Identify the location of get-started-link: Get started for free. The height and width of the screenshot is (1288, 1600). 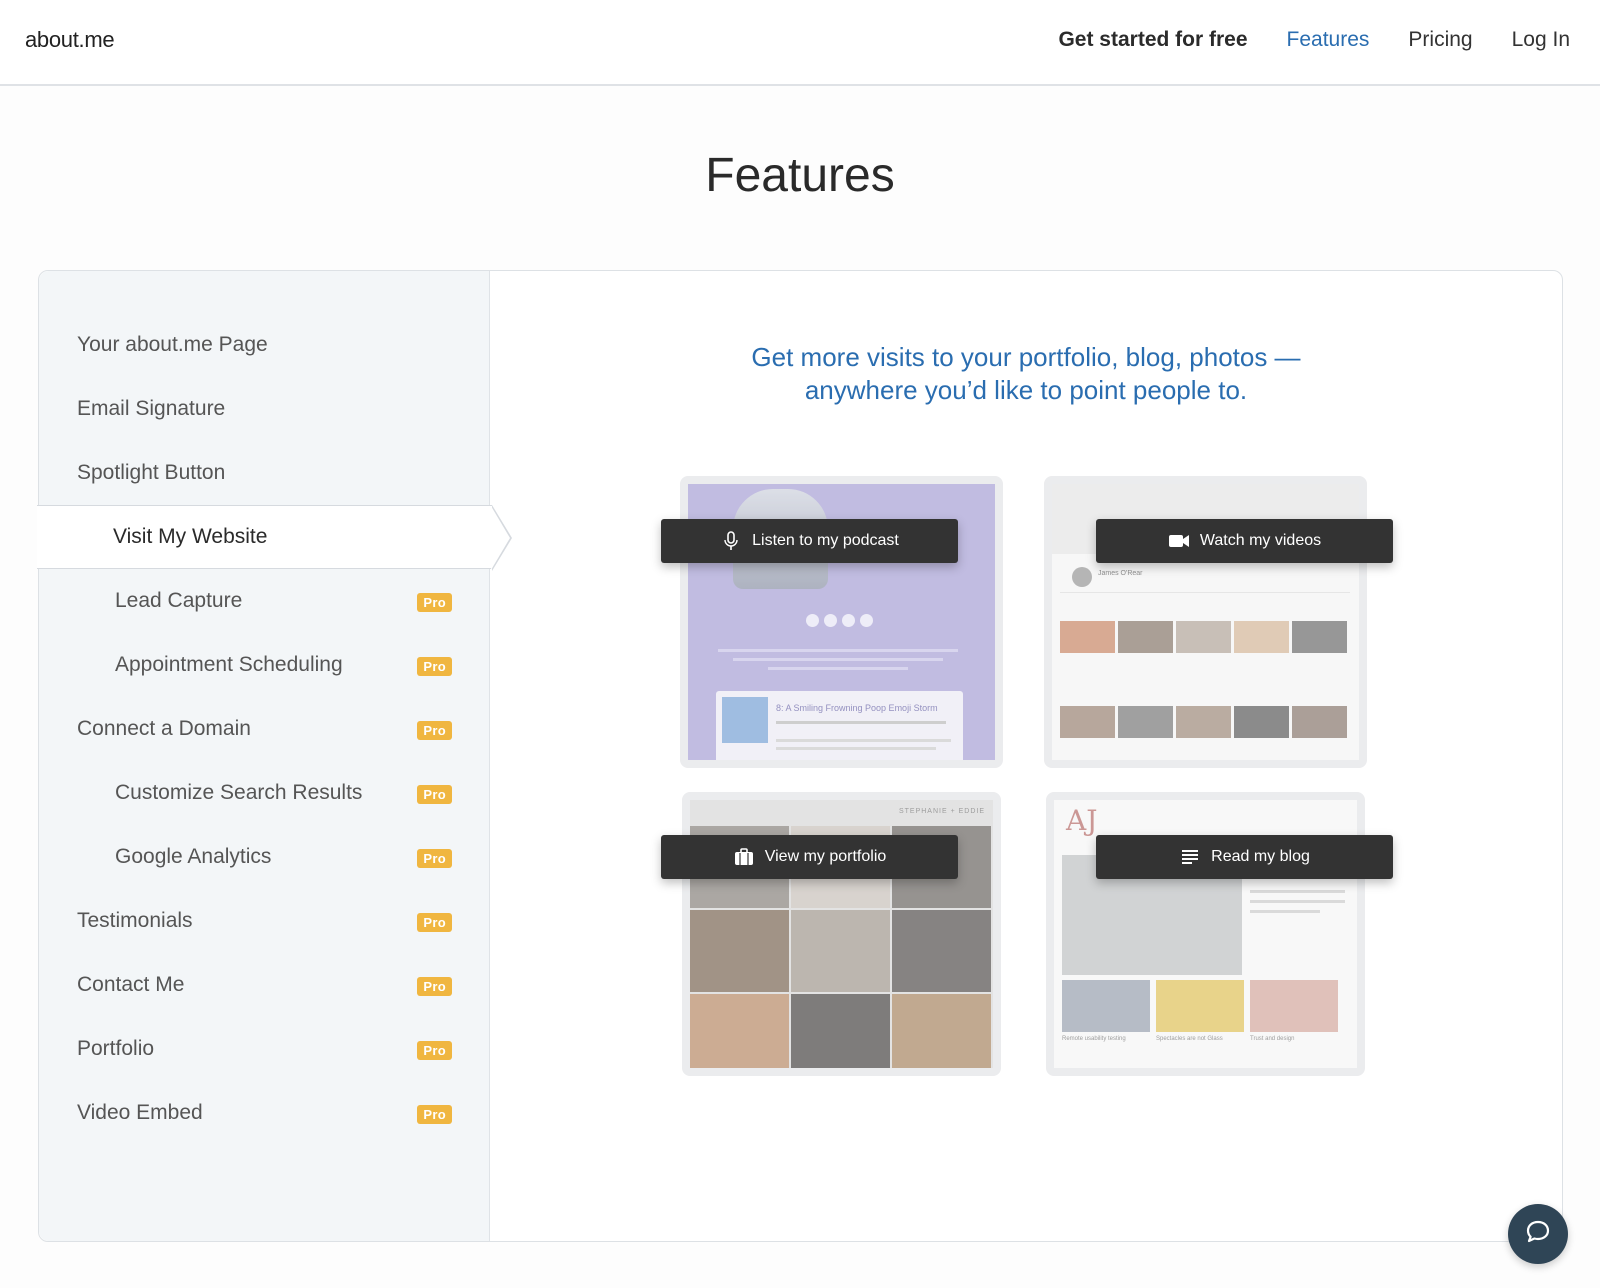
(1152, 40).